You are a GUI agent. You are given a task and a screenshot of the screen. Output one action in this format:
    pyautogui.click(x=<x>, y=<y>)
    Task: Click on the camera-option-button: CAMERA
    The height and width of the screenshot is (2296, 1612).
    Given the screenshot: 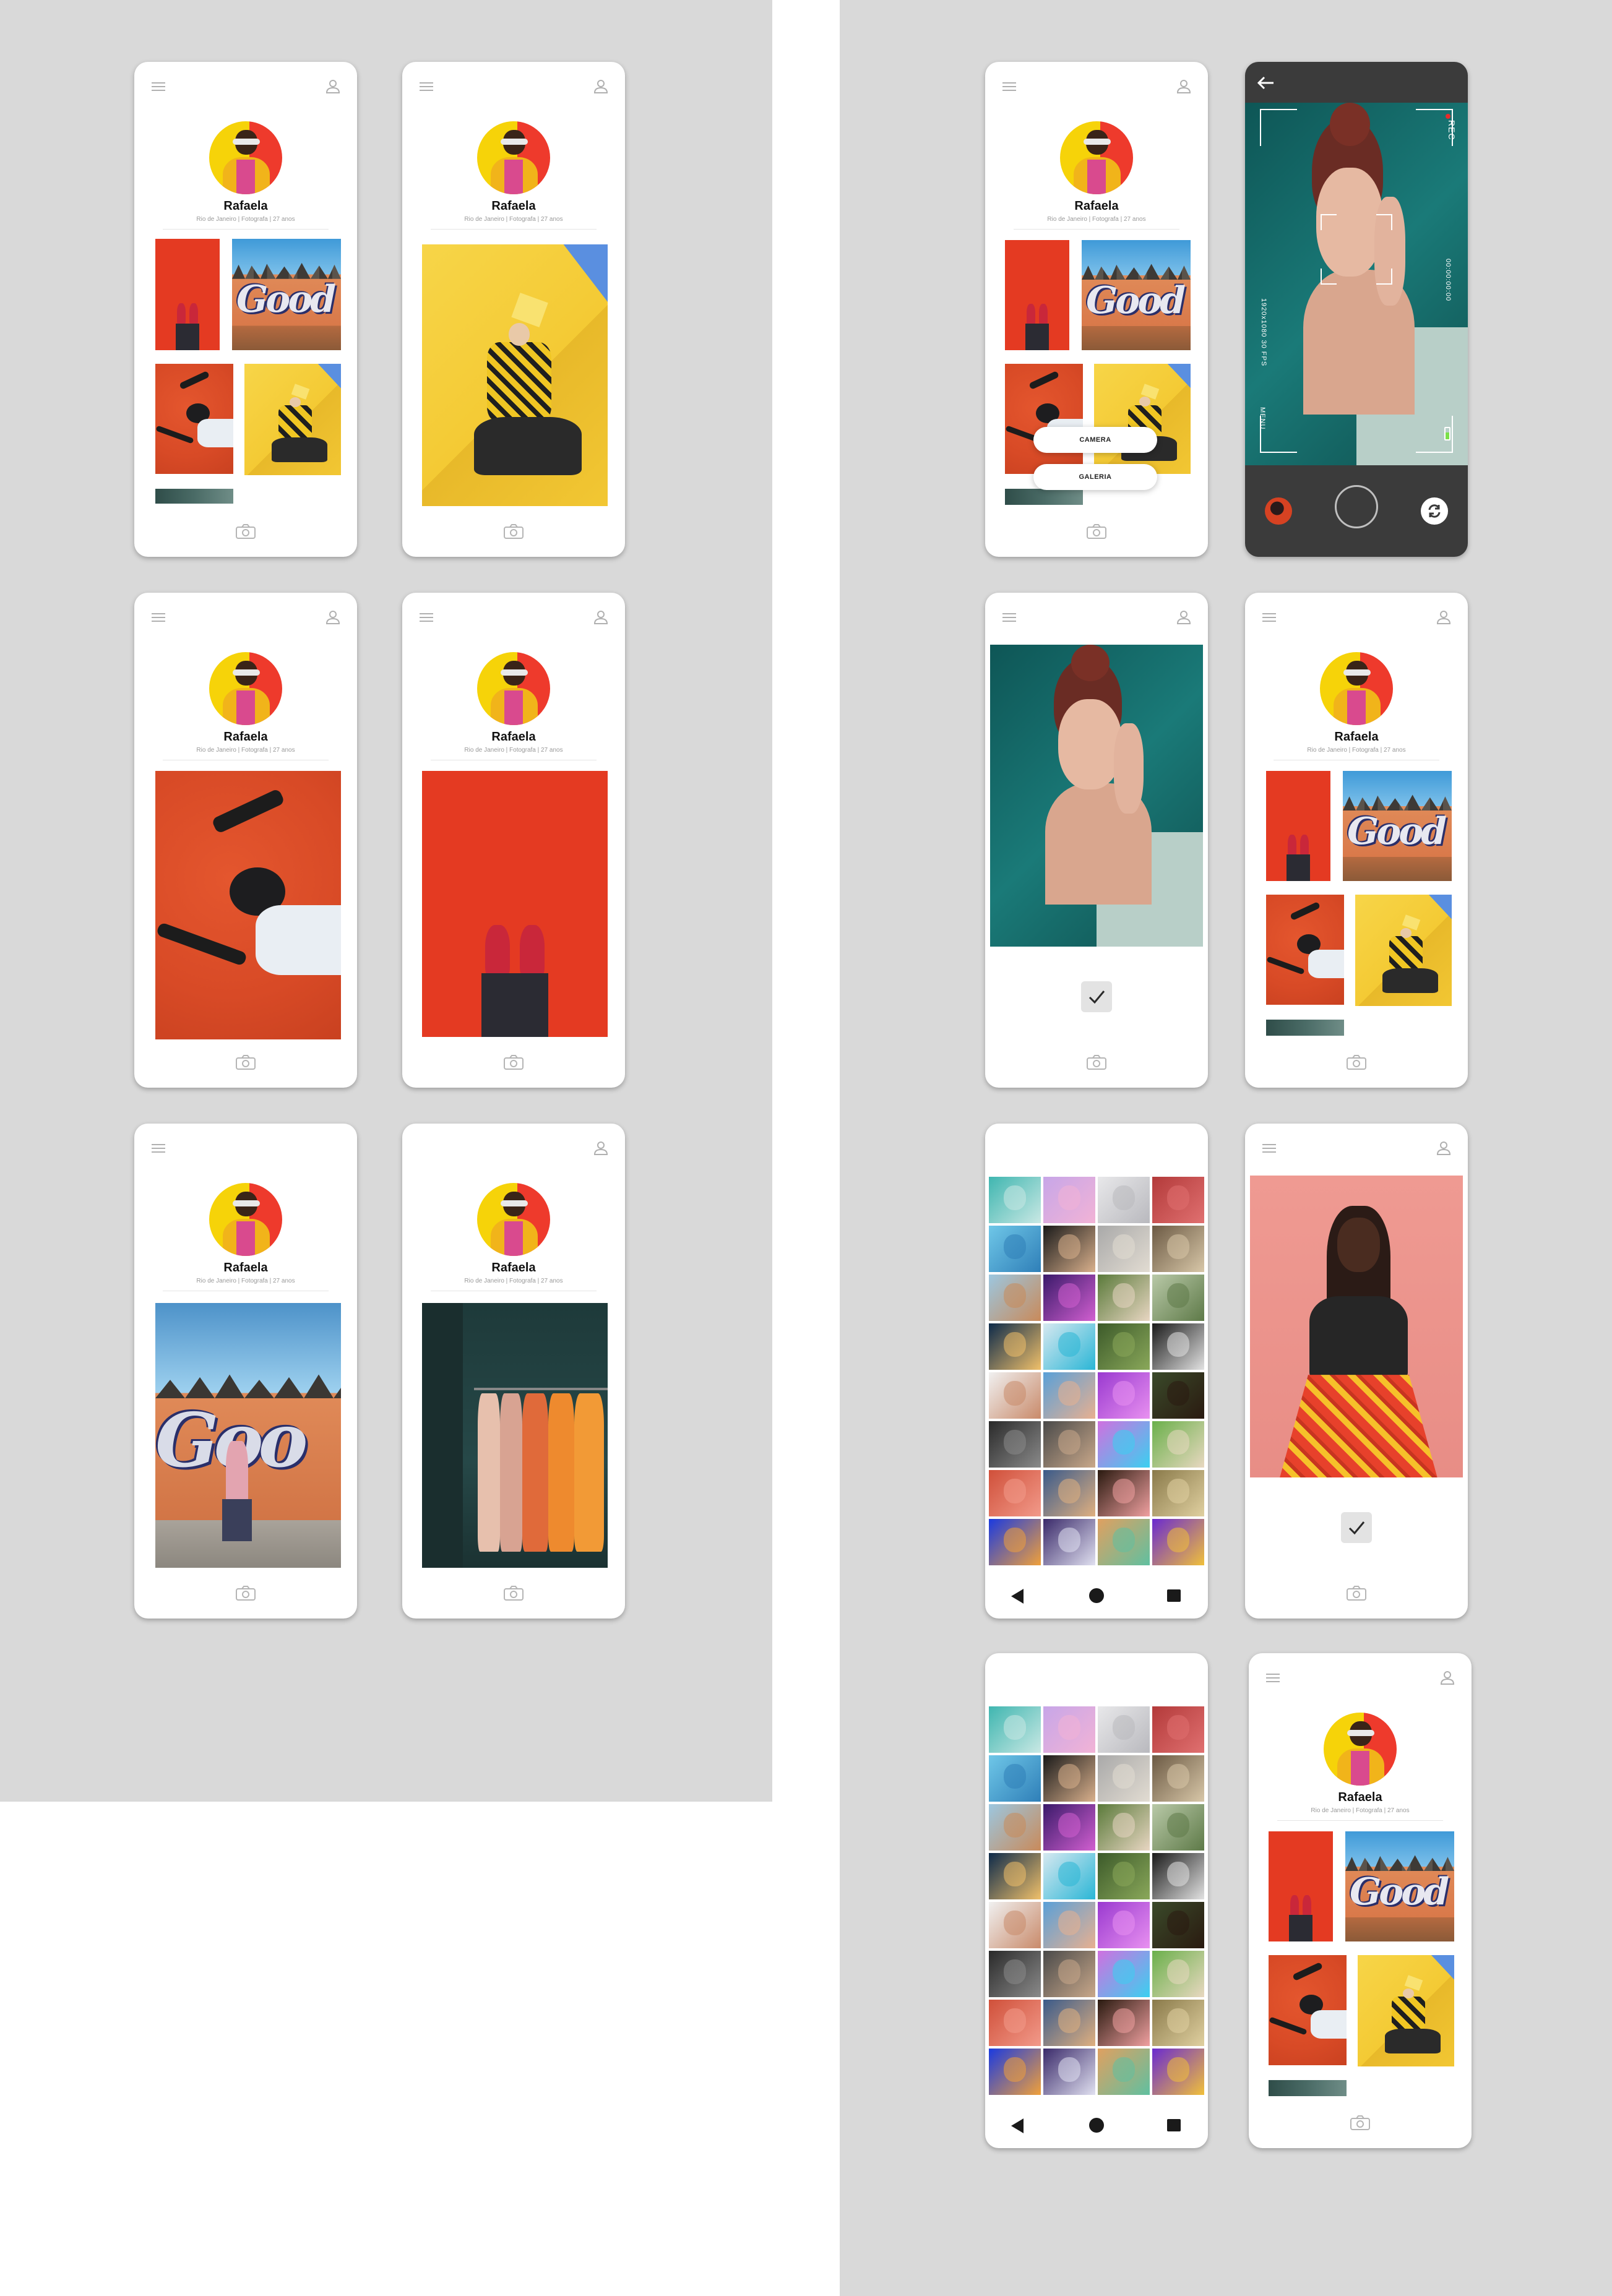 What is the action you would take?
    pyautogui.click(x=1095, y=440)
    